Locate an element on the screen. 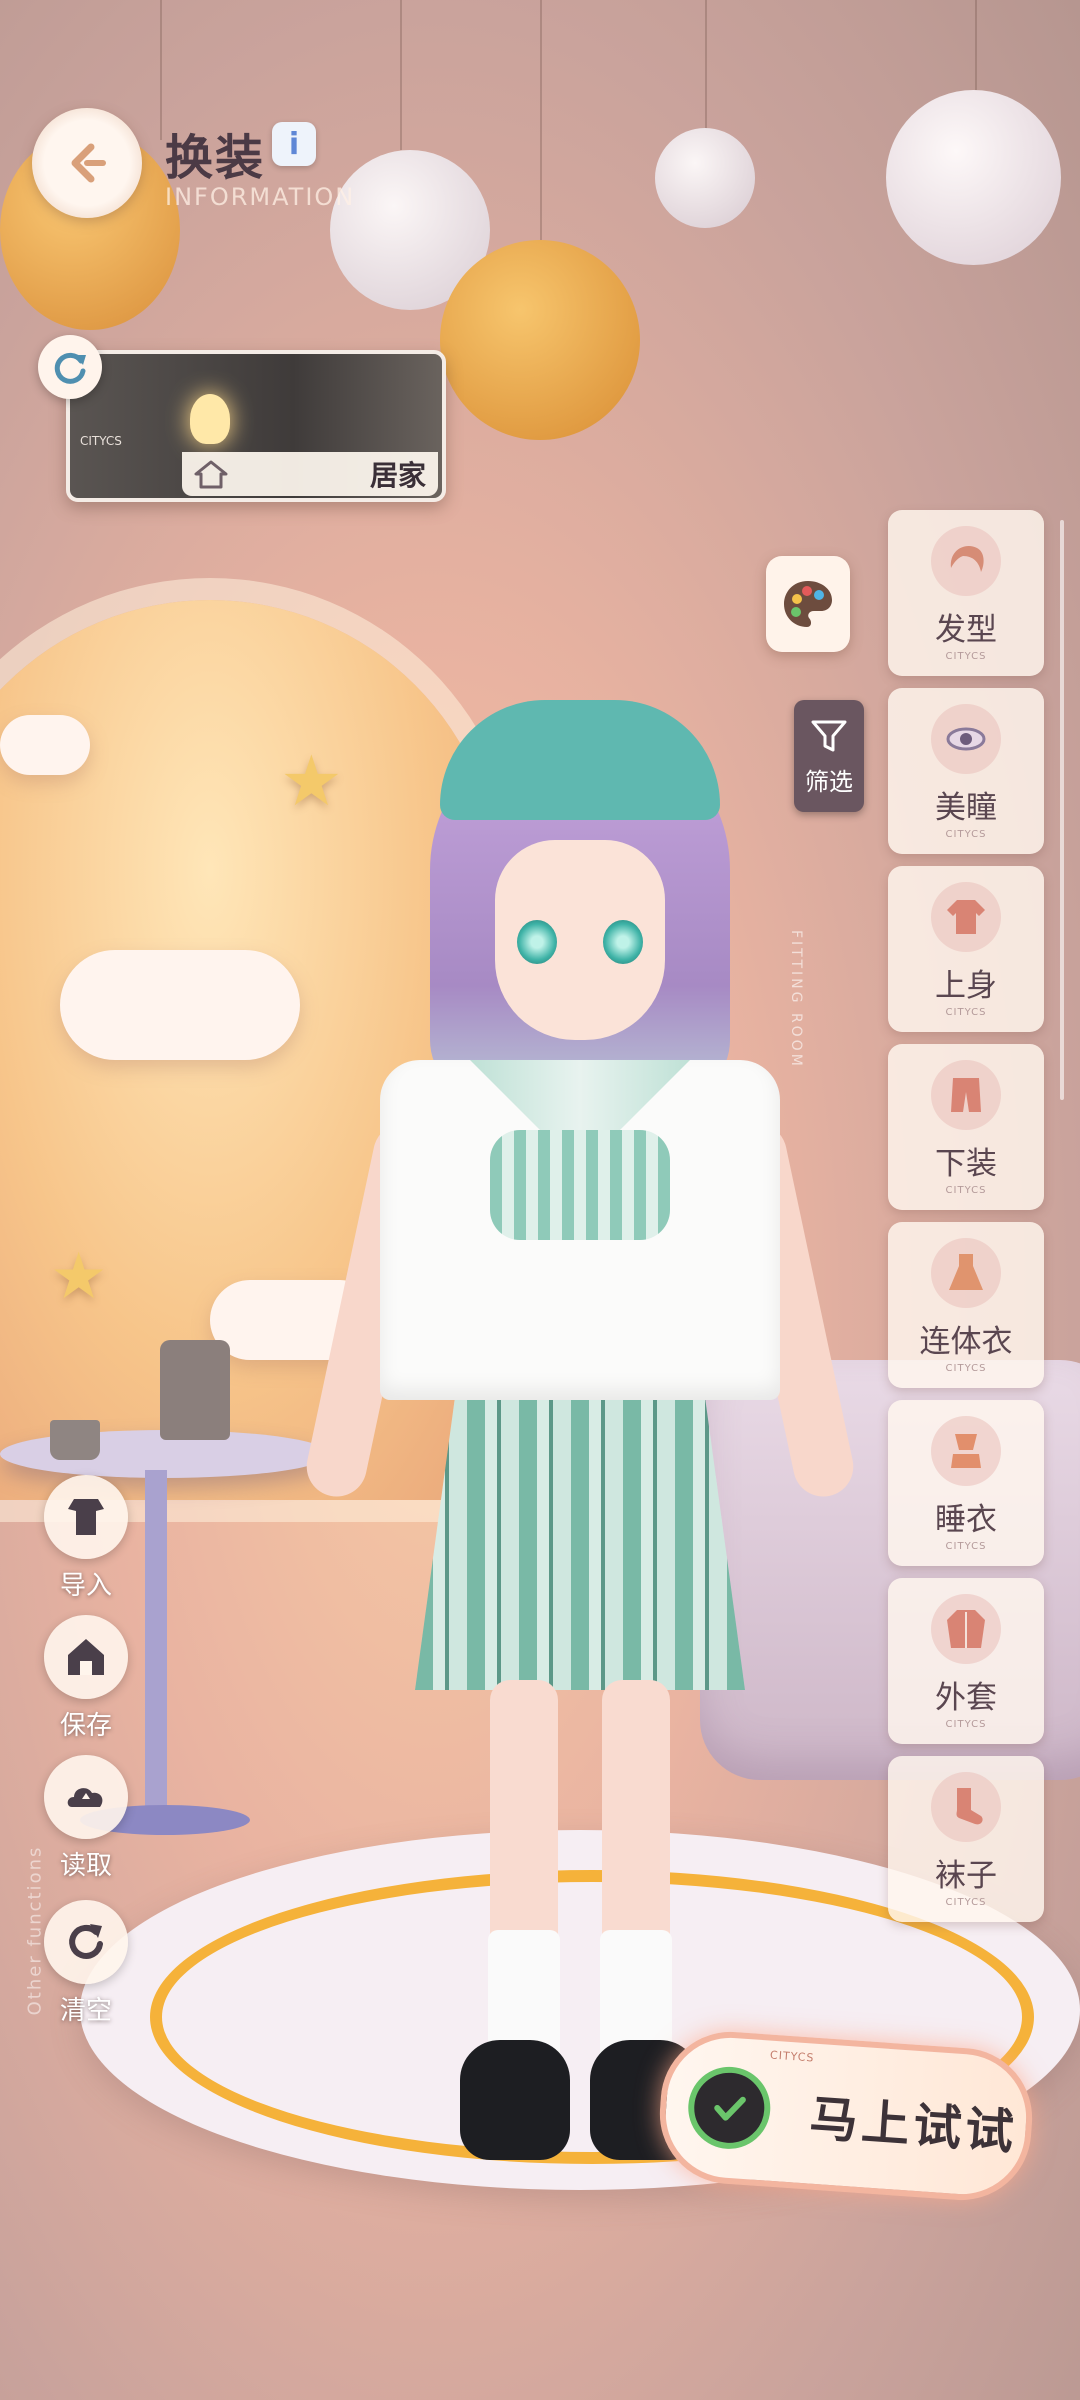  save-button: 保存 is located at coordinates (86, 1678).